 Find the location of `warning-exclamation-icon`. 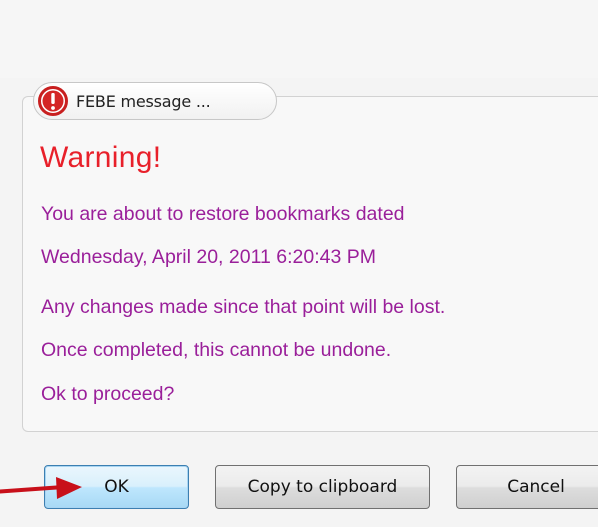

warning-exclamation-icon is located at coordinates (53, 101).